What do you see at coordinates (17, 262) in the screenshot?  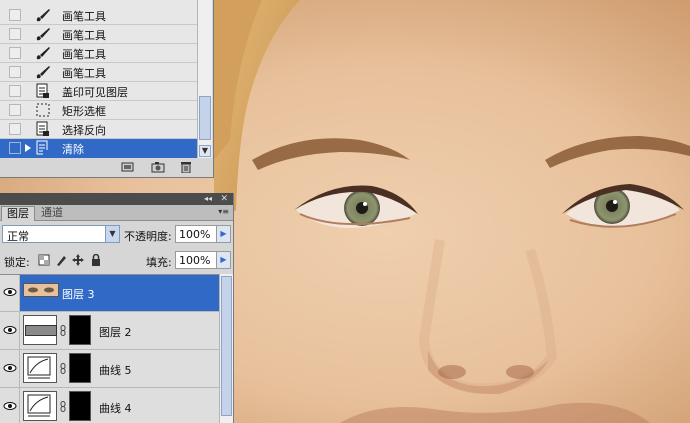 I see `lock-label: 锁定:` at bounding box center [17, 262].